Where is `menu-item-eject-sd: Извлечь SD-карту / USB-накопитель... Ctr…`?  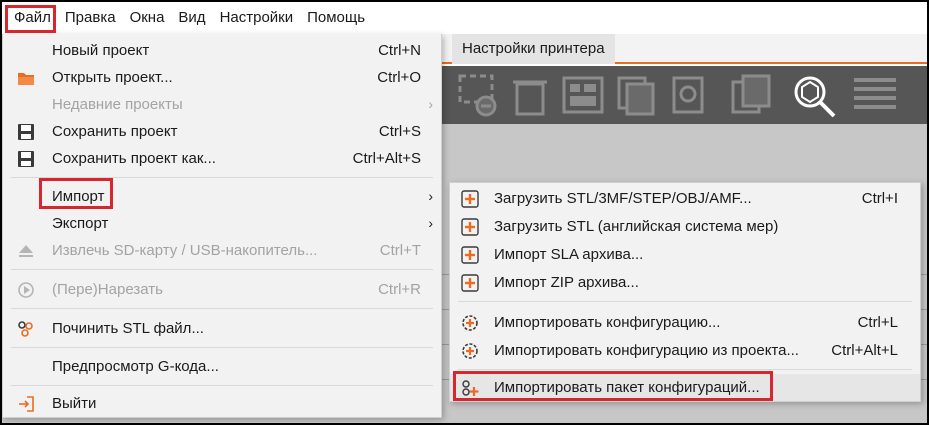
menu-item-eject-sd: Извлечь SD-карту / USB-накопитель... Ctr… is located at coordinates (222, 250).